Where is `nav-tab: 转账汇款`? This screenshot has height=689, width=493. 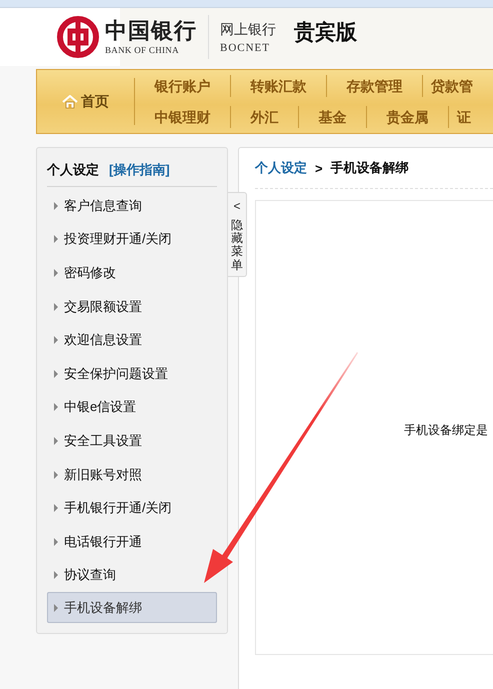
nav-tab: 转账汇款 is located at coordinates (279, 85).